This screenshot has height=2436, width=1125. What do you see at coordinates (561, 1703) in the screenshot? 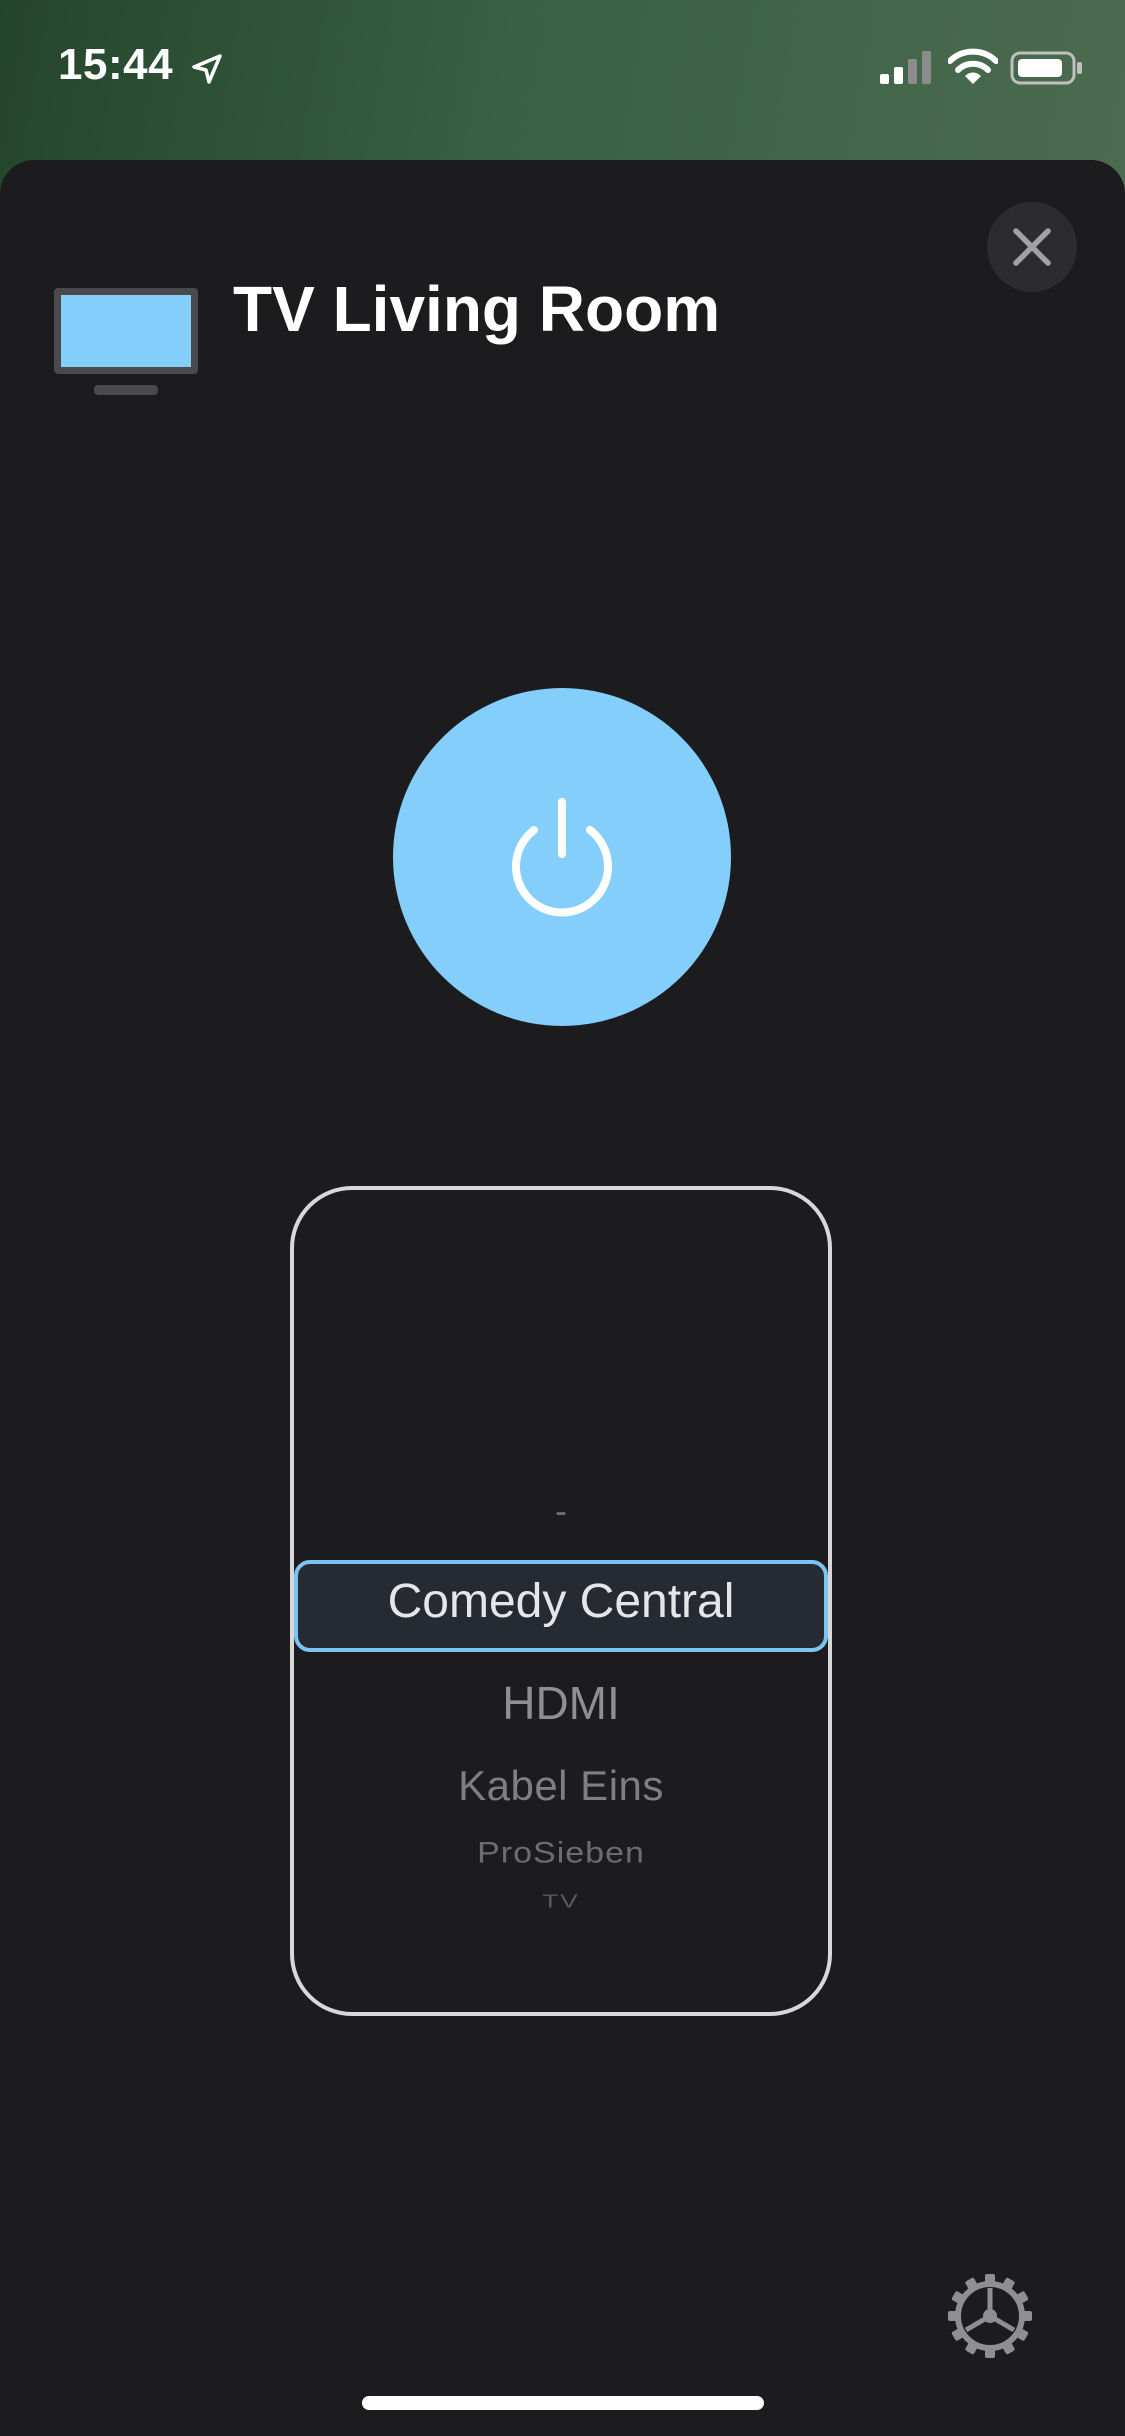
I see `picker-item: HDMI` at bounding box center [561, 1703].